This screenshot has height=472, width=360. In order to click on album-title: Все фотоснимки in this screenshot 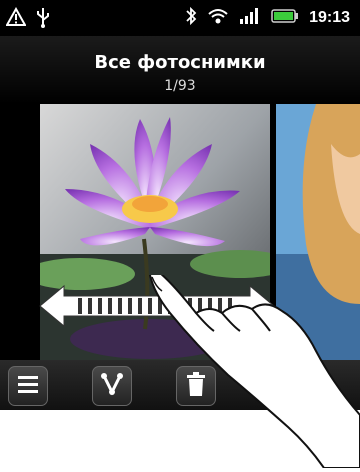, I will do `click(180, 62)`.